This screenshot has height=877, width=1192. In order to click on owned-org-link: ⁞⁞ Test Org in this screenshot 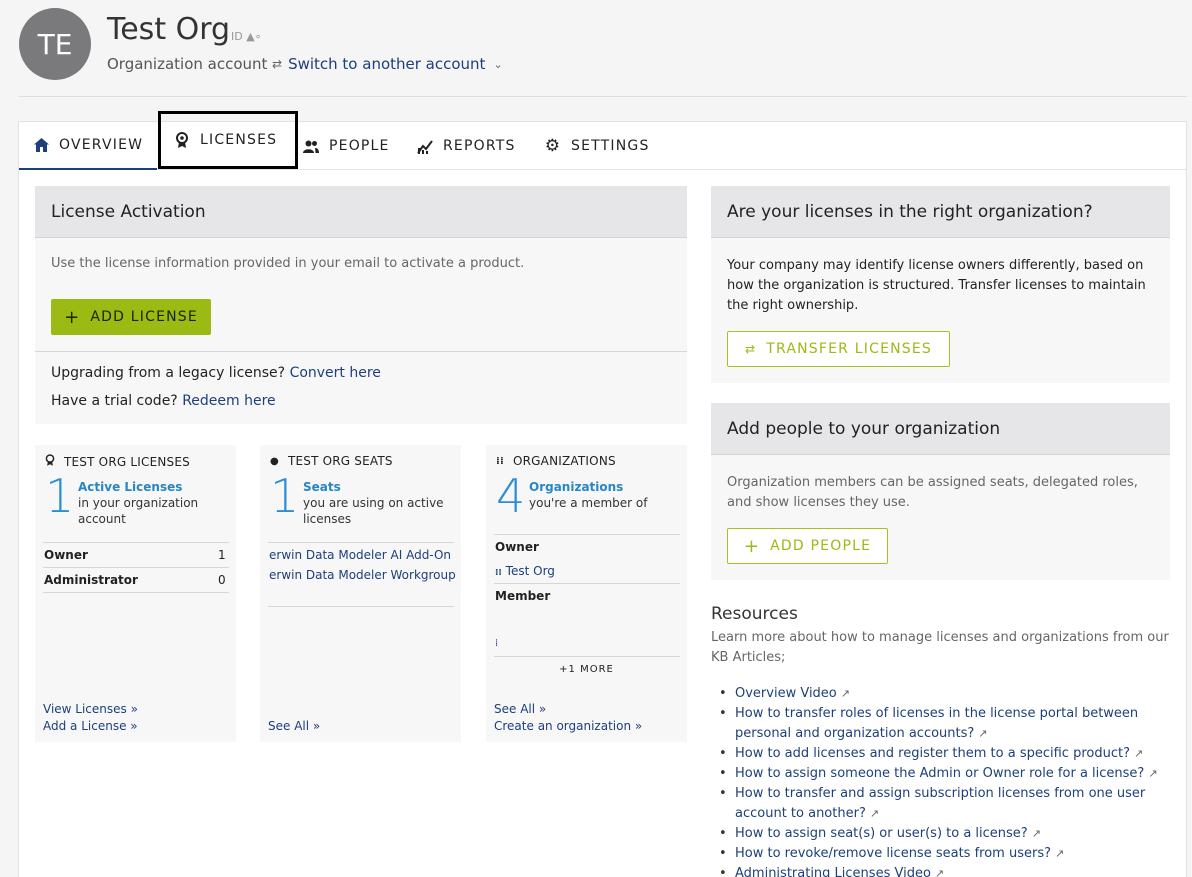, I will do `click(525, 571)`.